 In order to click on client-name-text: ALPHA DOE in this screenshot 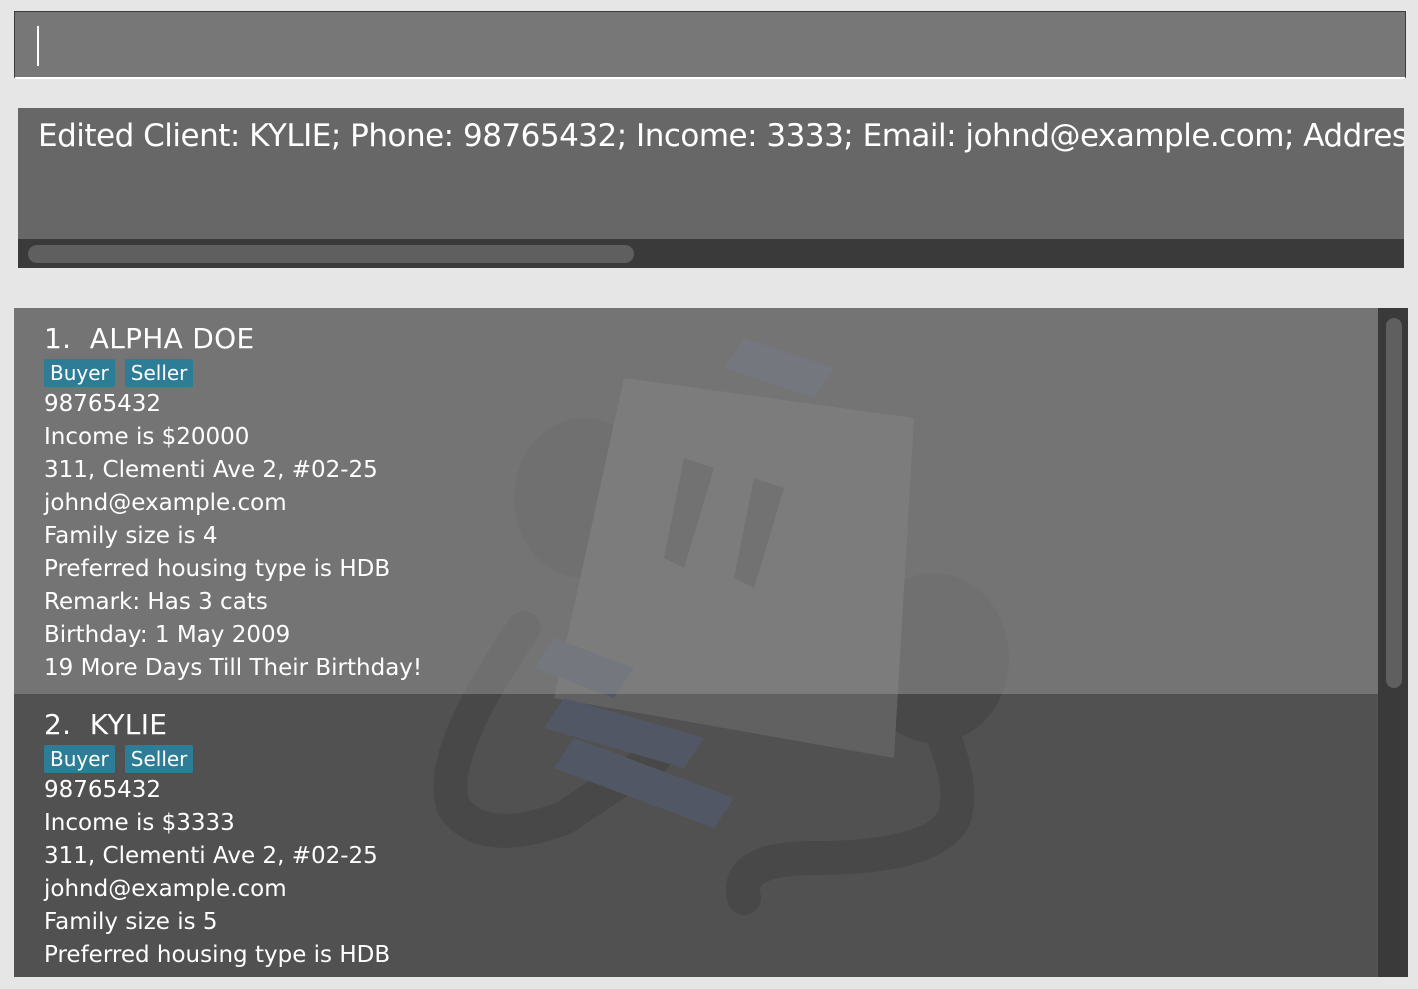, I will do `click(172, 338)`.